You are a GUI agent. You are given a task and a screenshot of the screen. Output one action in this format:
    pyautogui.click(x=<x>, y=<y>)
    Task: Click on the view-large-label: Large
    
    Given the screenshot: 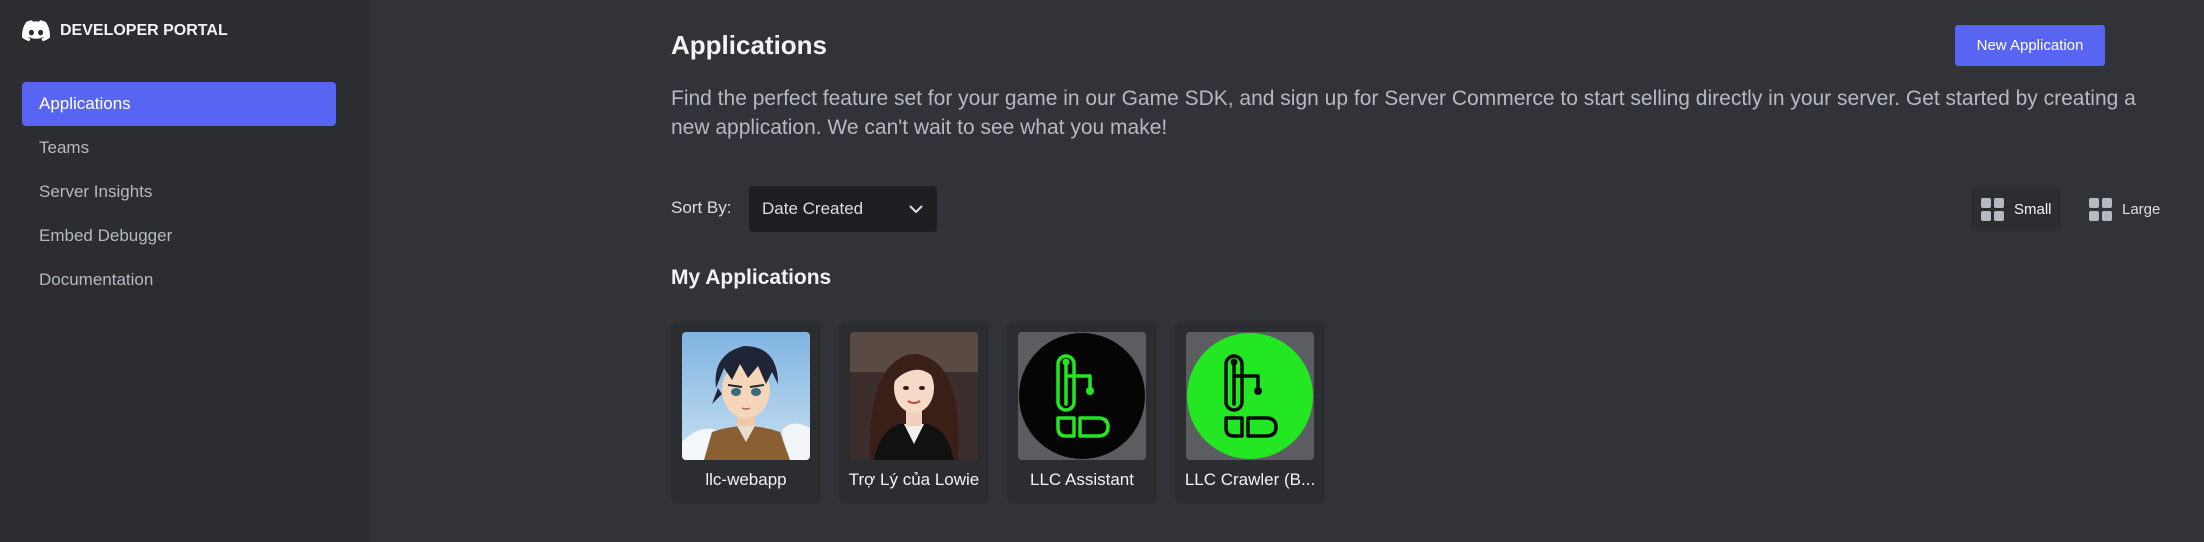 What is the action you would take?
    pyautogui.click(x=2141, y=209)
    